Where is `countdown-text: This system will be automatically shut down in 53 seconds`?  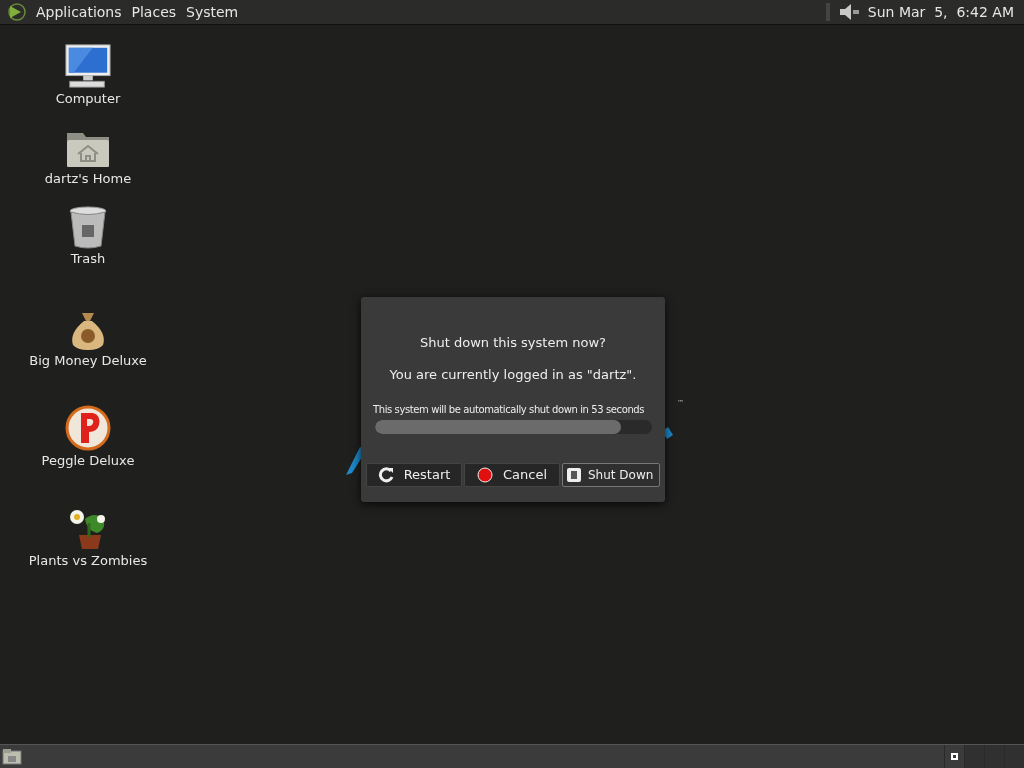
countdown-text: This system will be automatically shut down in 53 seconds is located at coordinates (509, 410).